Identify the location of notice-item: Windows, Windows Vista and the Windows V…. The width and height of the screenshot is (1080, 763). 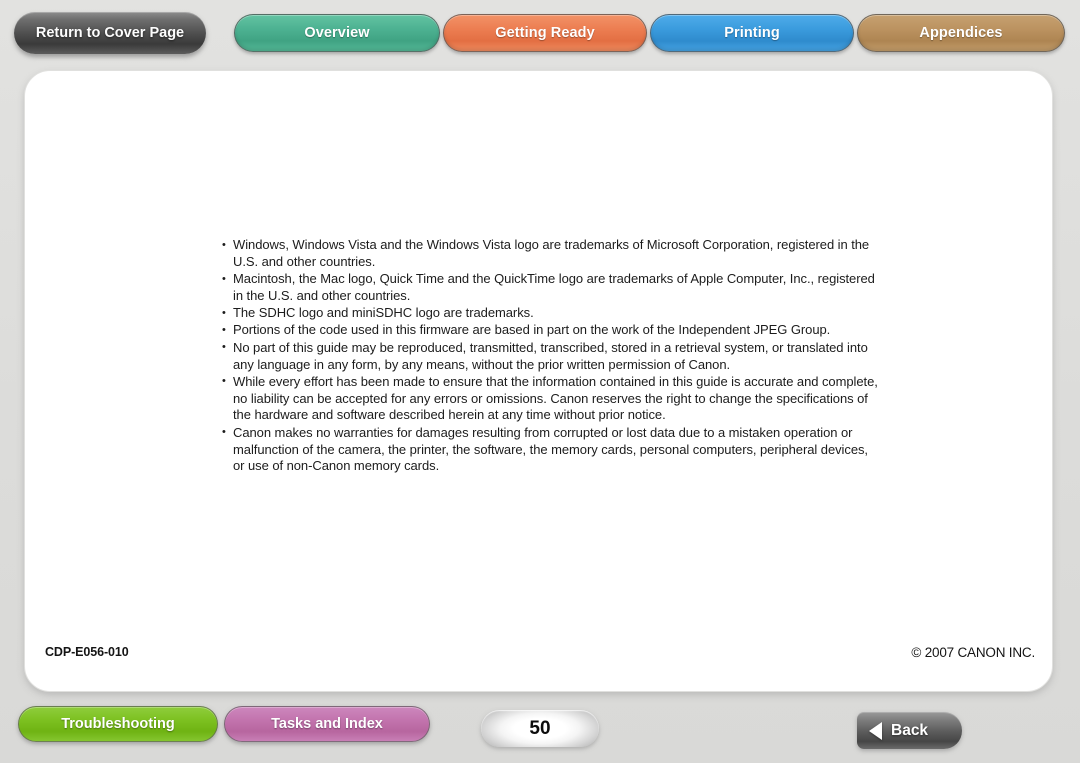
(552, 254).